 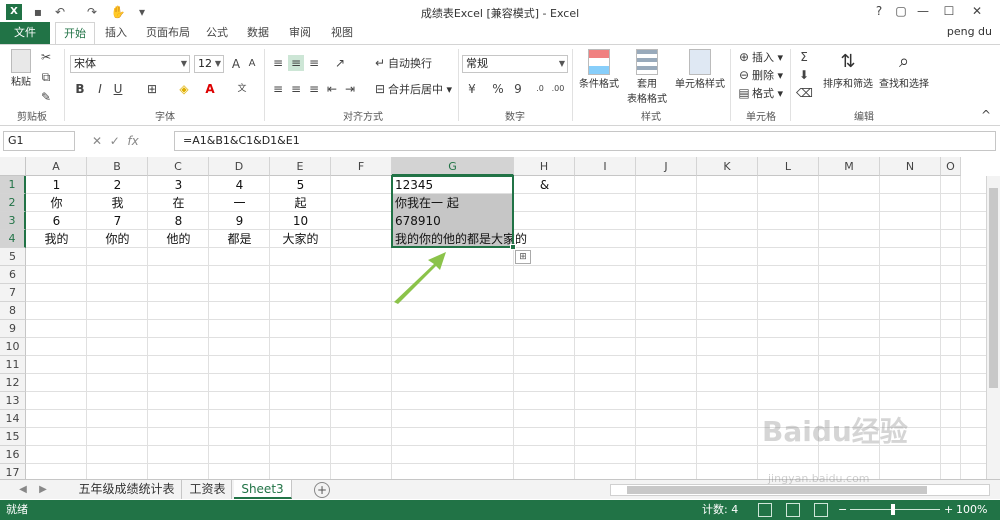 What do you see at coordinates (666, 166) in the screenshot?
I see `column-header-j: J` at bounding box center [666, 166].